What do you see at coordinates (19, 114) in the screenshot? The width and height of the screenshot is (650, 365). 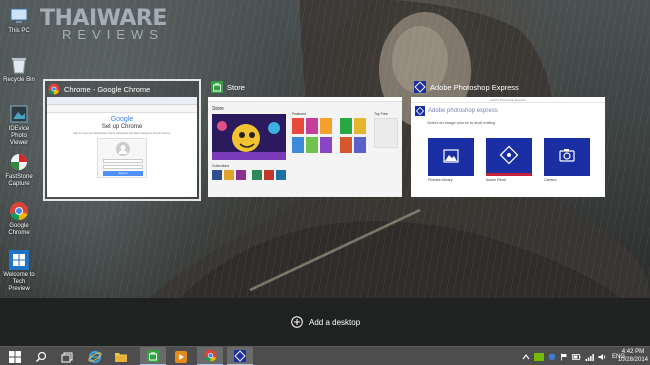 I see `photo-viewer-icon` at bounding box center [19, 114].